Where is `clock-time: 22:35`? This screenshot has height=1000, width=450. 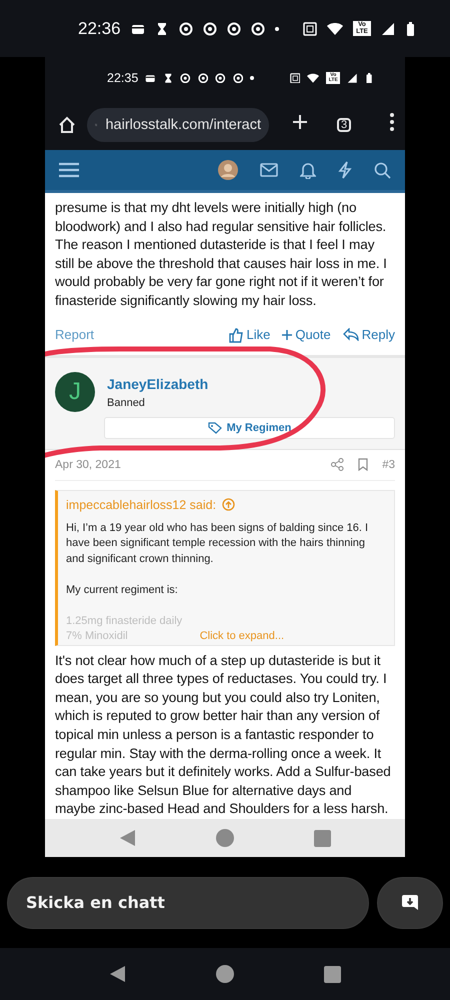
clock-time: 22:35 is located at coordinates (122, 78).